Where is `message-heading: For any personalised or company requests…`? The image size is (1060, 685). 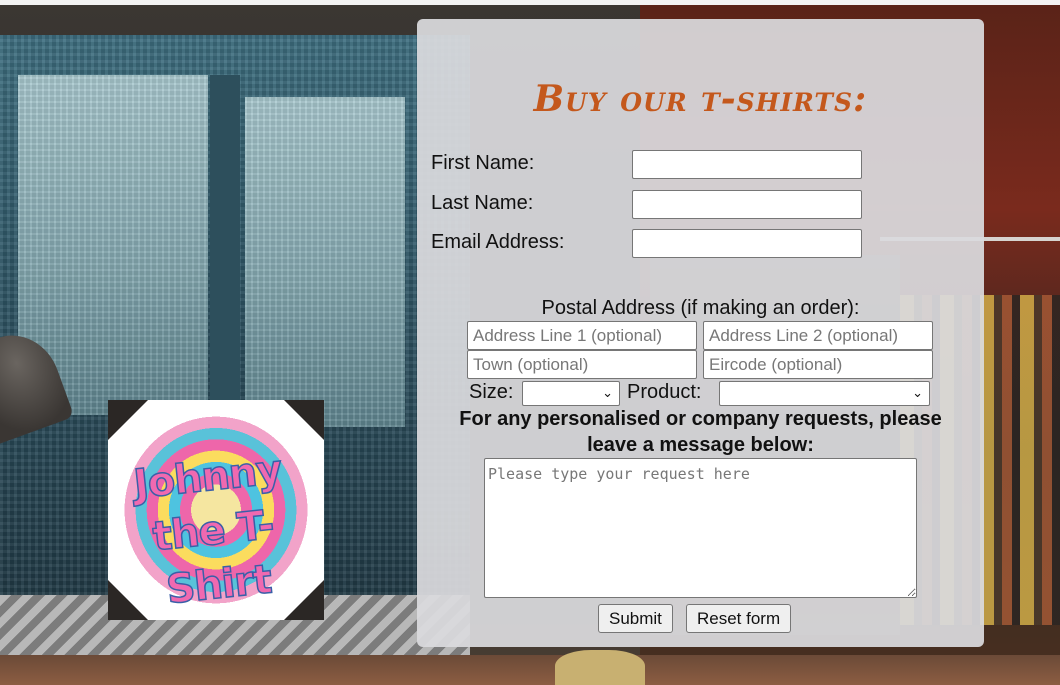 message-heading: For any personalised or company requests… is located at coordinates (700, 432).